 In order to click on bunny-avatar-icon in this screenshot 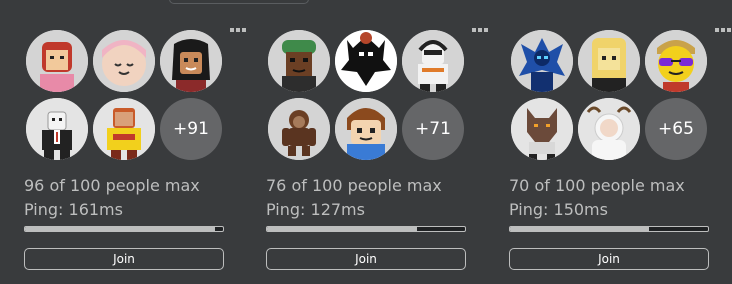, I will do `click(609, 129)`.